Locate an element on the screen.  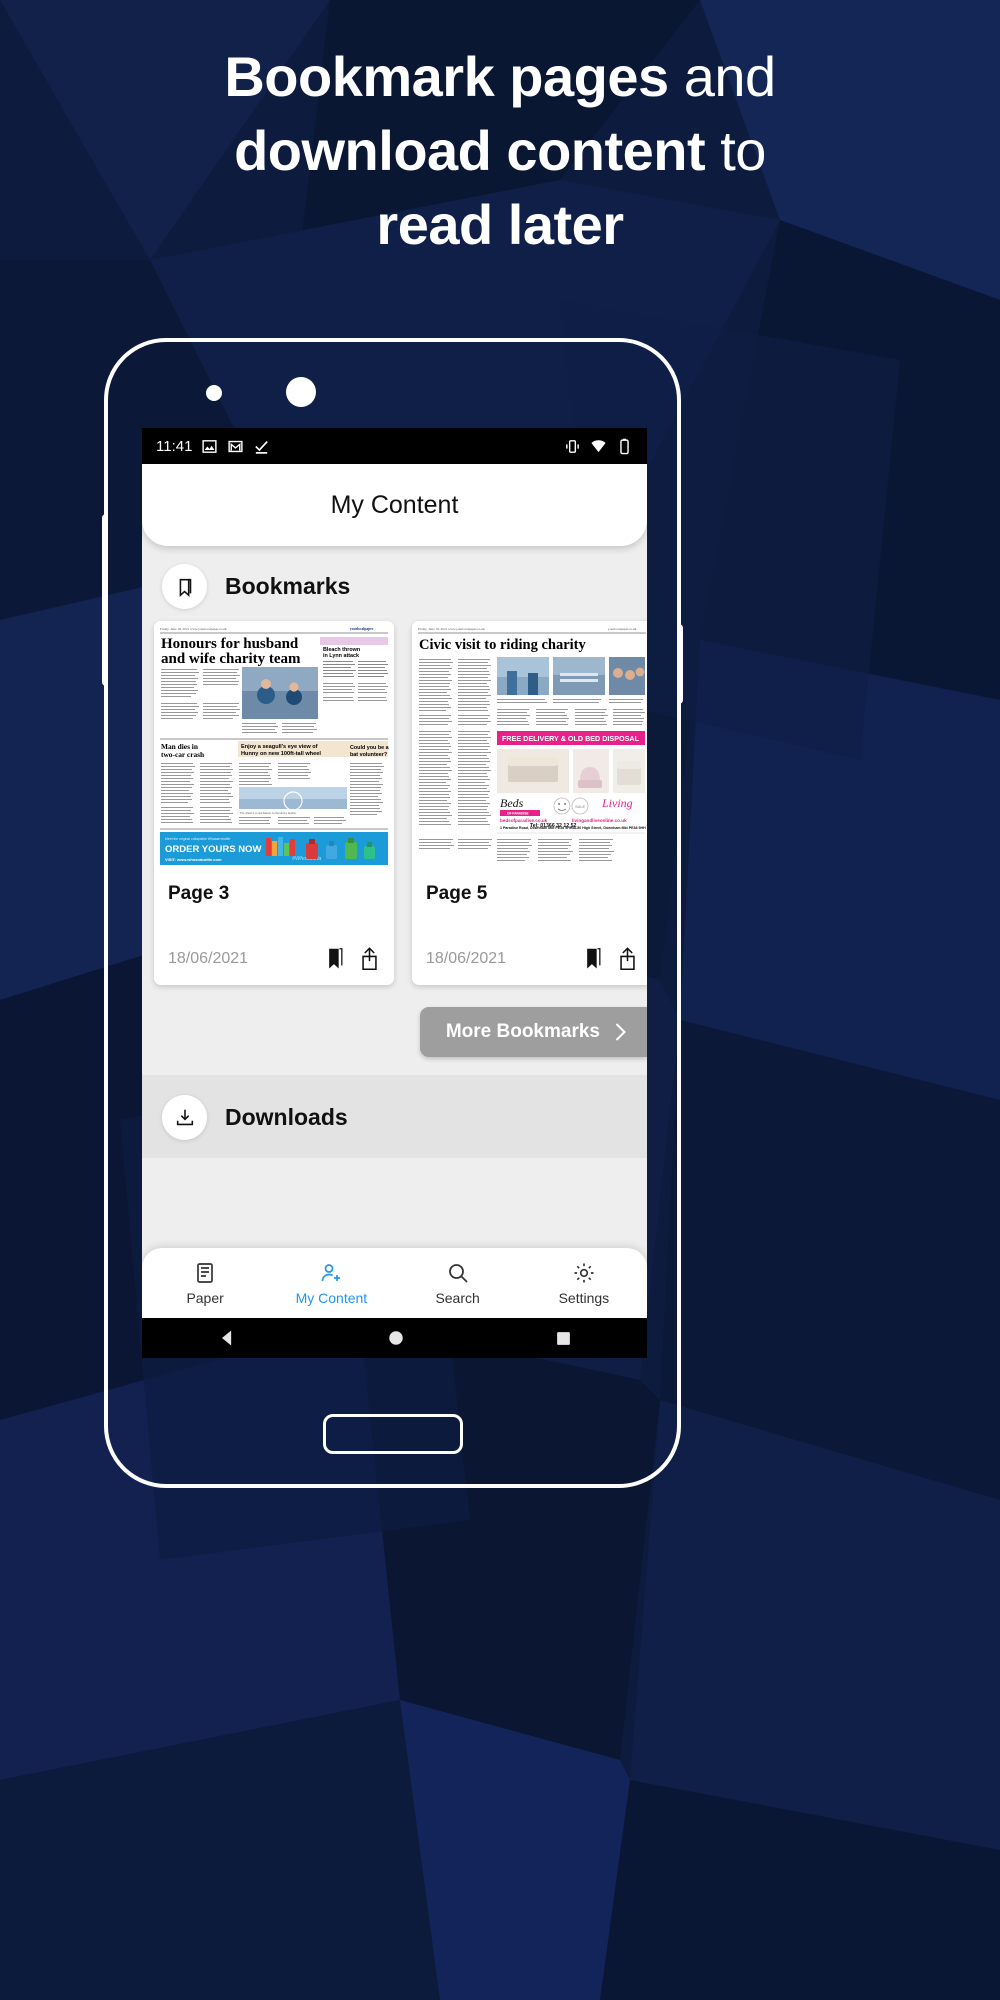
svg-text: Living is located at coordinates (617, 803).